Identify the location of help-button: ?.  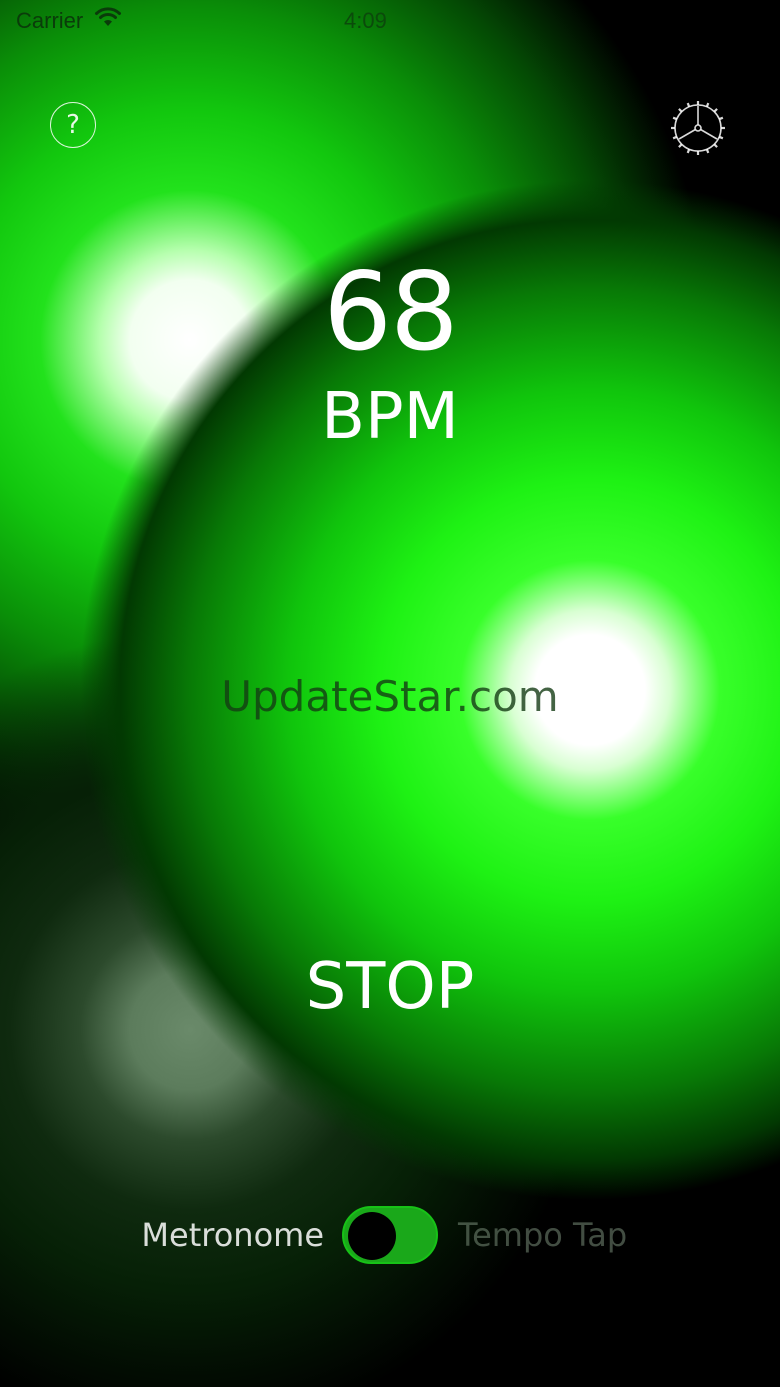
(73, 125).